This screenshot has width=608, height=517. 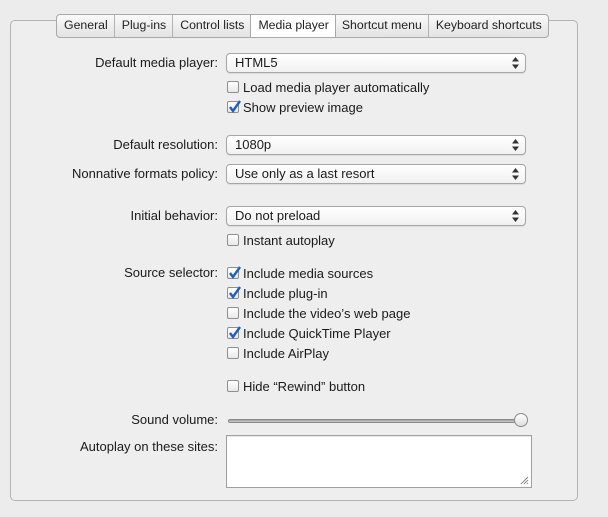 I want to click on default-resolution-value: 1080p, so click(x=253, y=144).